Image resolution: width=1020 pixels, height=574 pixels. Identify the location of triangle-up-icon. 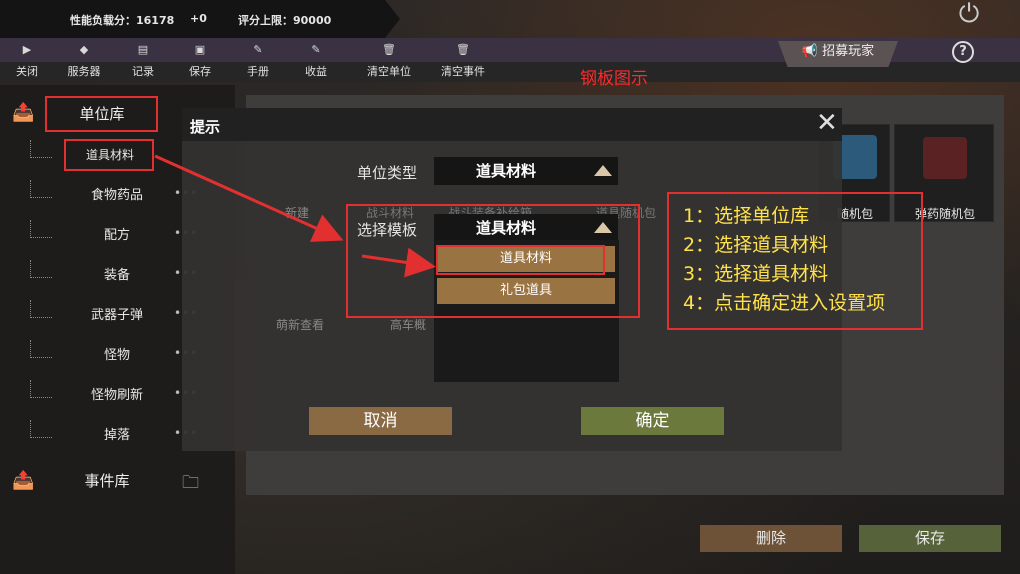
(603, 170).